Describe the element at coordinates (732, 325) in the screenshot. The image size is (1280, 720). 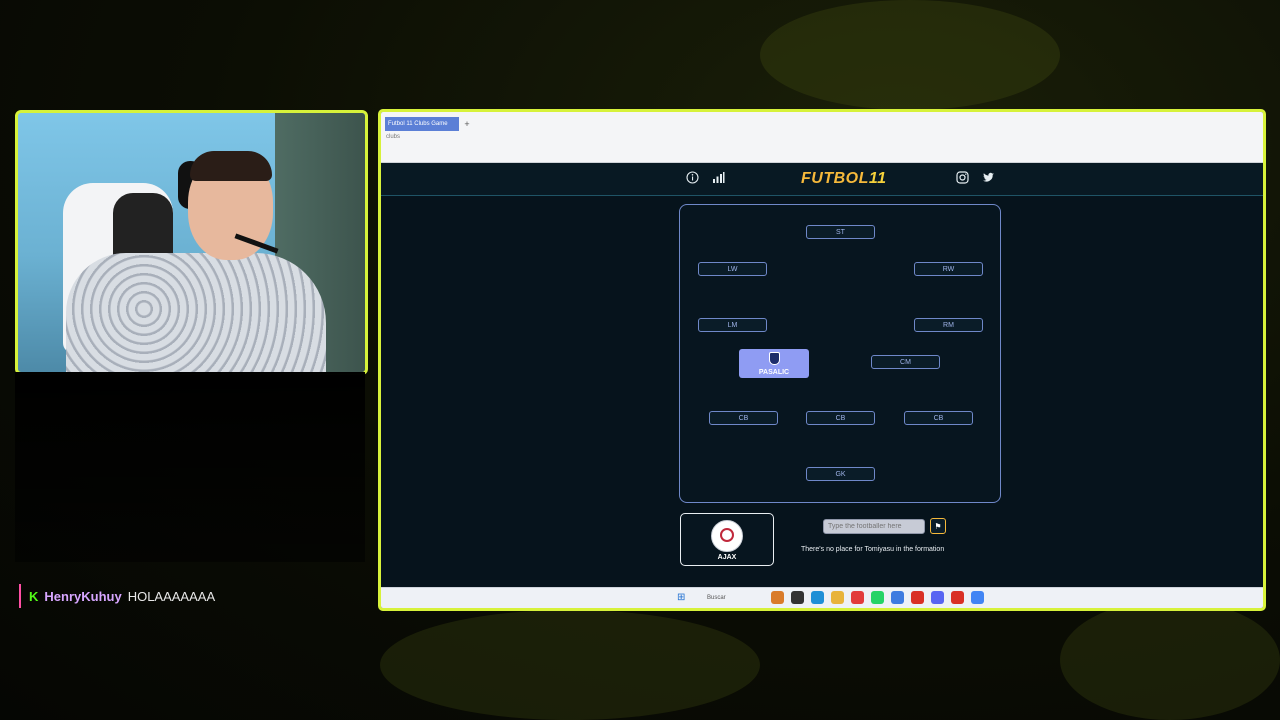
I see `position-lm: LM` at that location.